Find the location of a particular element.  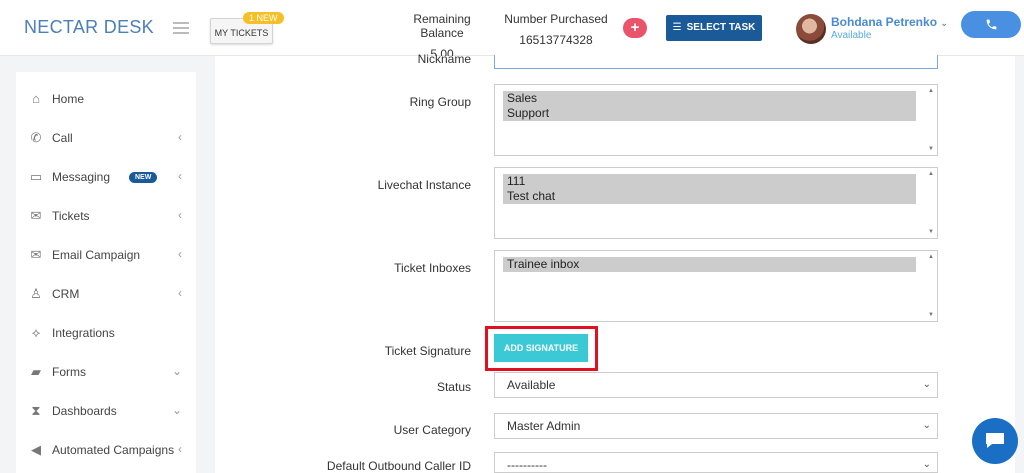

sidebar-item-crm: ♙ CRM ‹ is located at coordinates (106, 295).